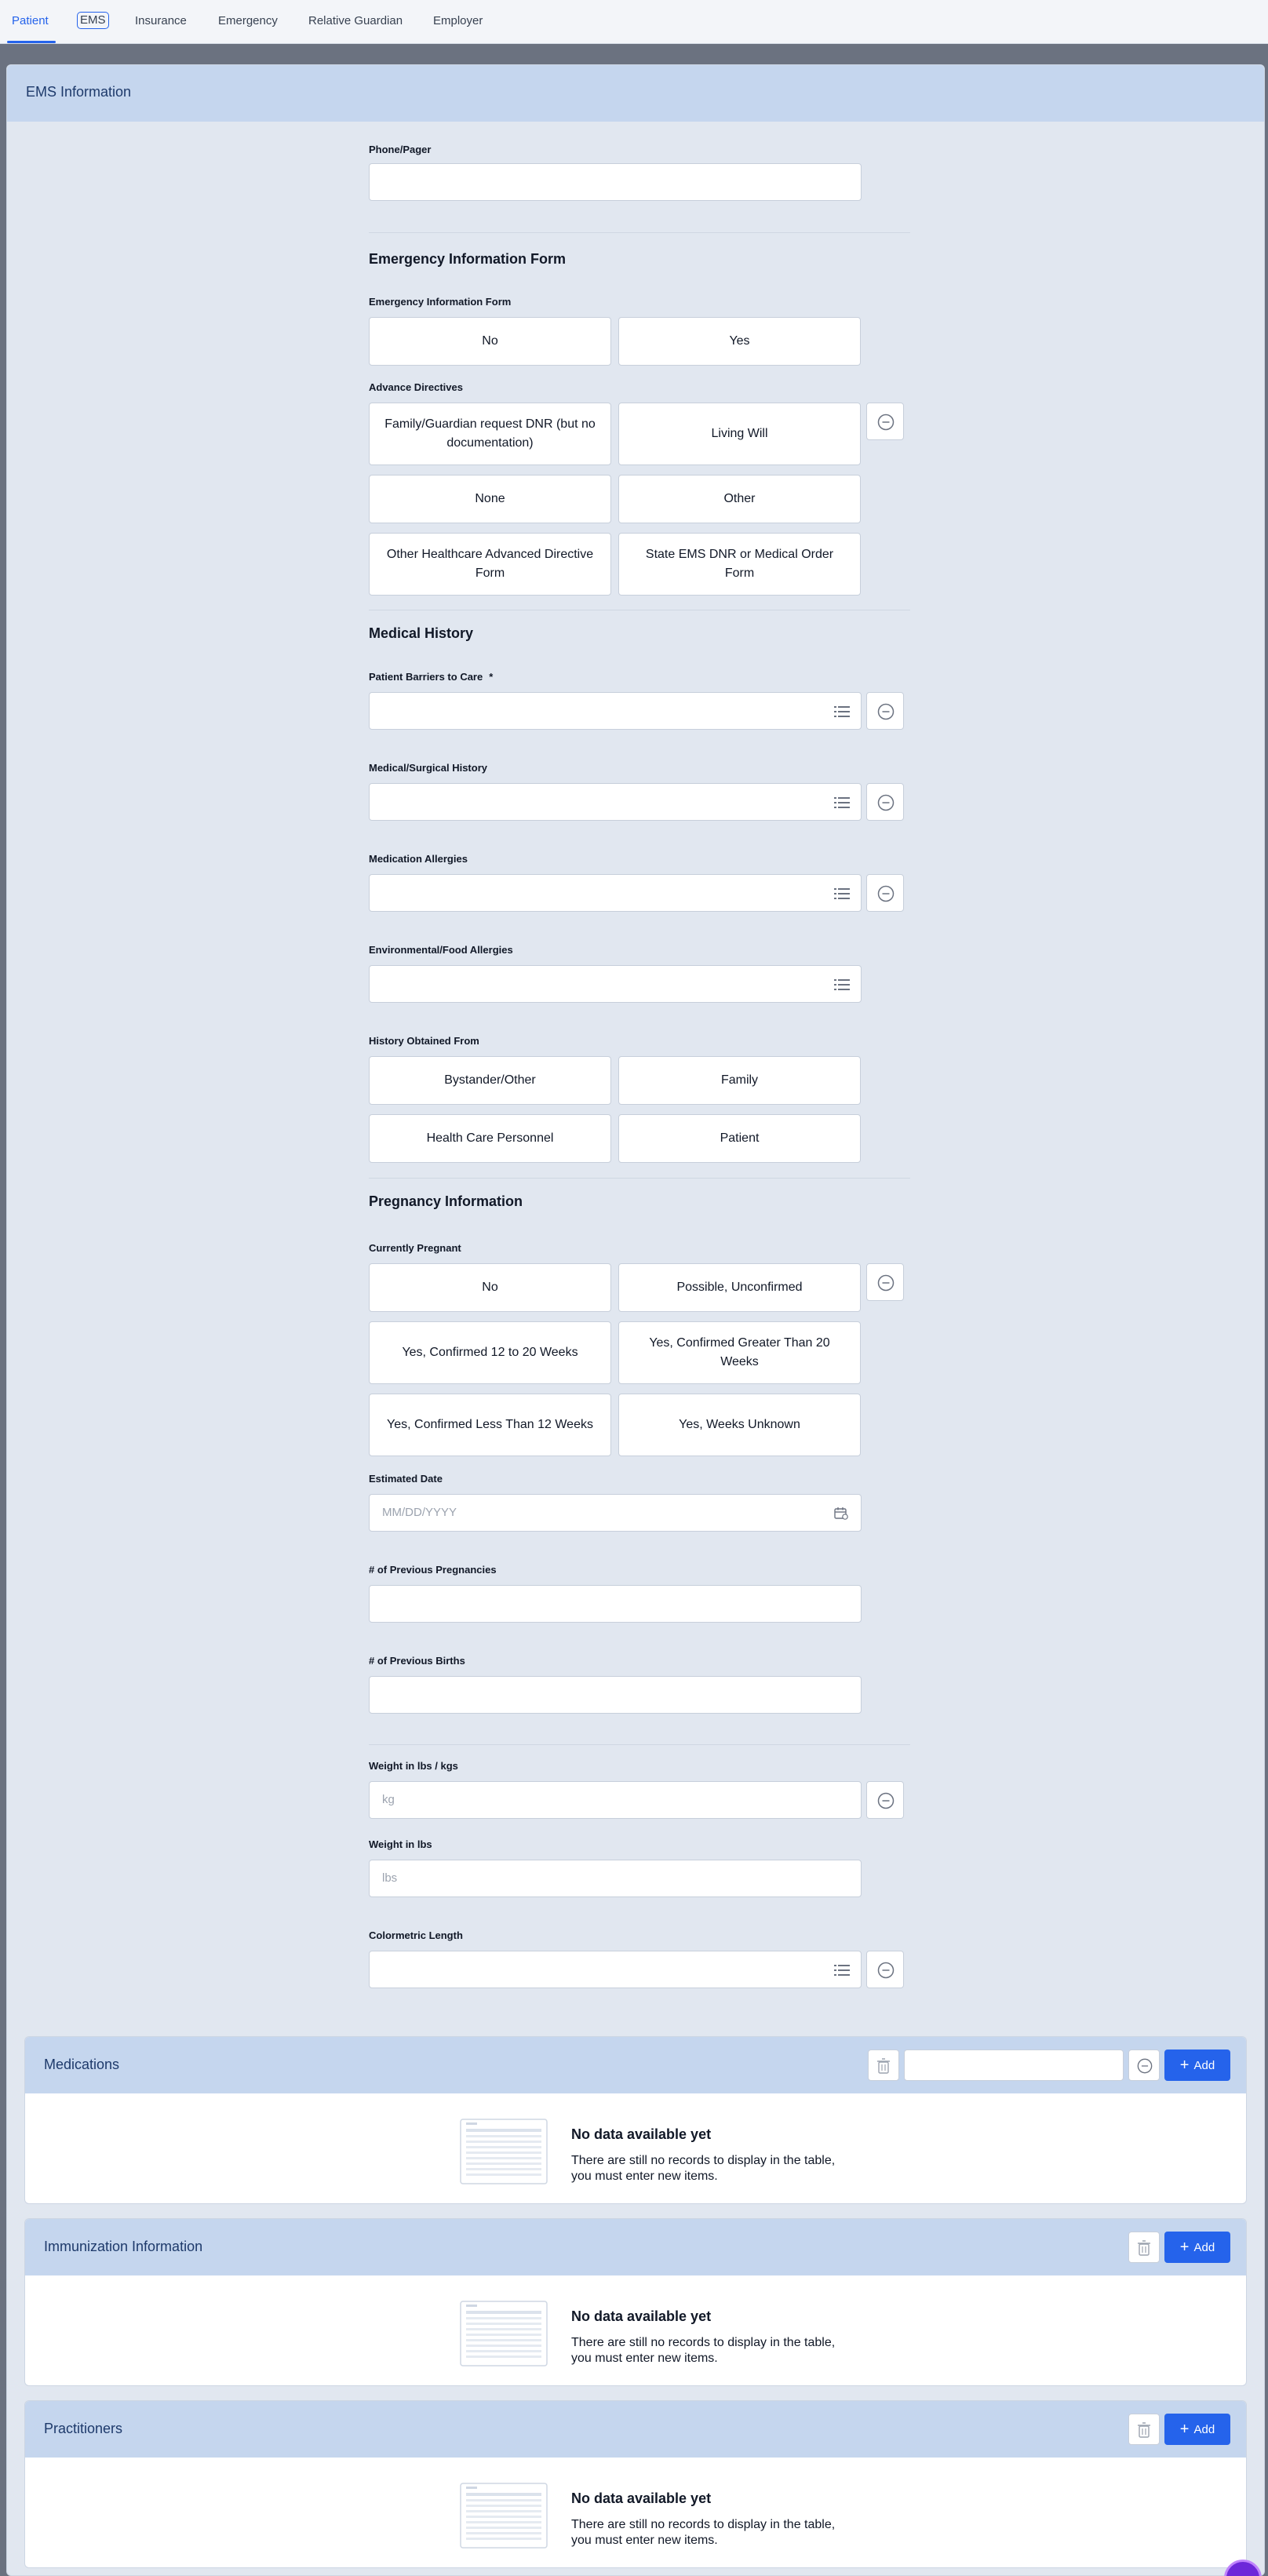  Describe the element at coordinates (616, 893) in the screenshot. I see `medication-allergies-select` at that location.